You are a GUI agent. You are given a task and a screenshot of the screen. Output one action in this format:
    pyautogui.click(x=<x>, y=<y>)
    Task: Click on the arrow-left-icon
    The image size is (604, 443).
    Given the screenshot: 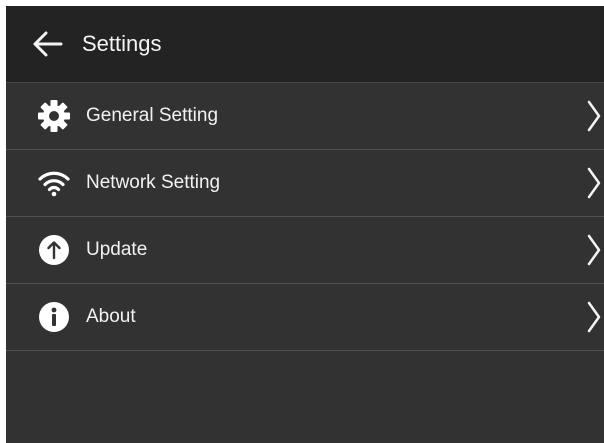 What is the action you would take?
    pyautogui.click(x=48, y=44)
    